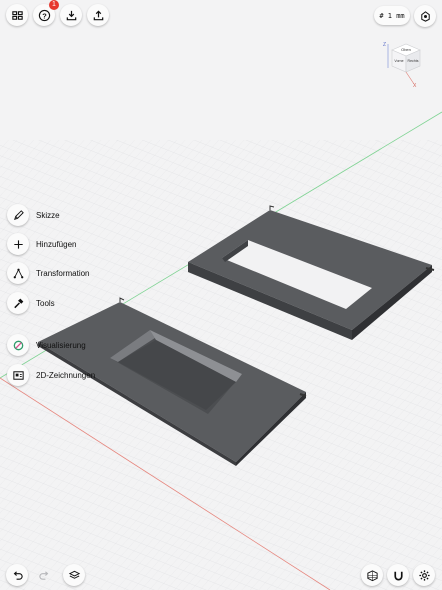 The image size is (442, 590). I want to click on unit-label: # 1 mm, so click(392, 15).